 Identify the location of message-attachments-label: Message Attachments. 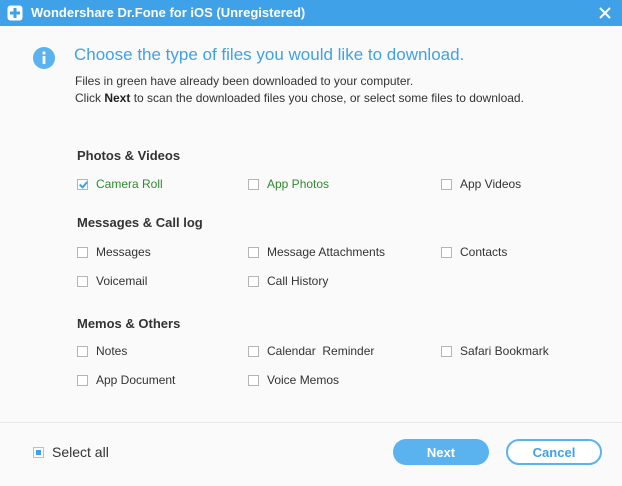
(326, 252).